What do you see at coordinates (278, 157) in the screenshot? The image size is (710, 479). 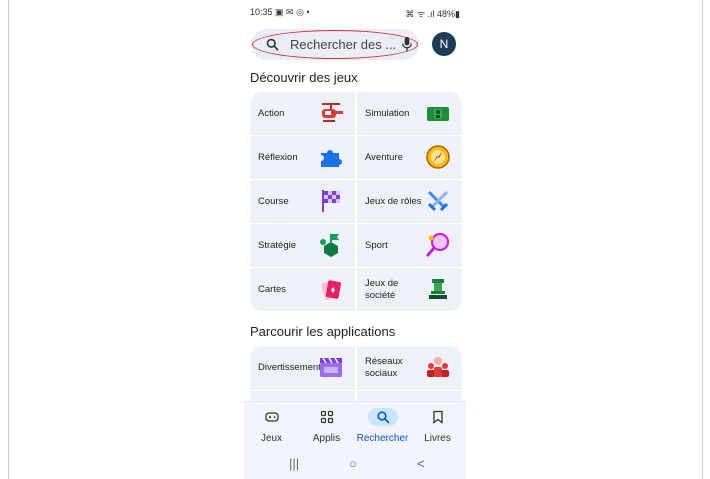 I see `category-label: Réflexion` at bounding box center [278, 157].